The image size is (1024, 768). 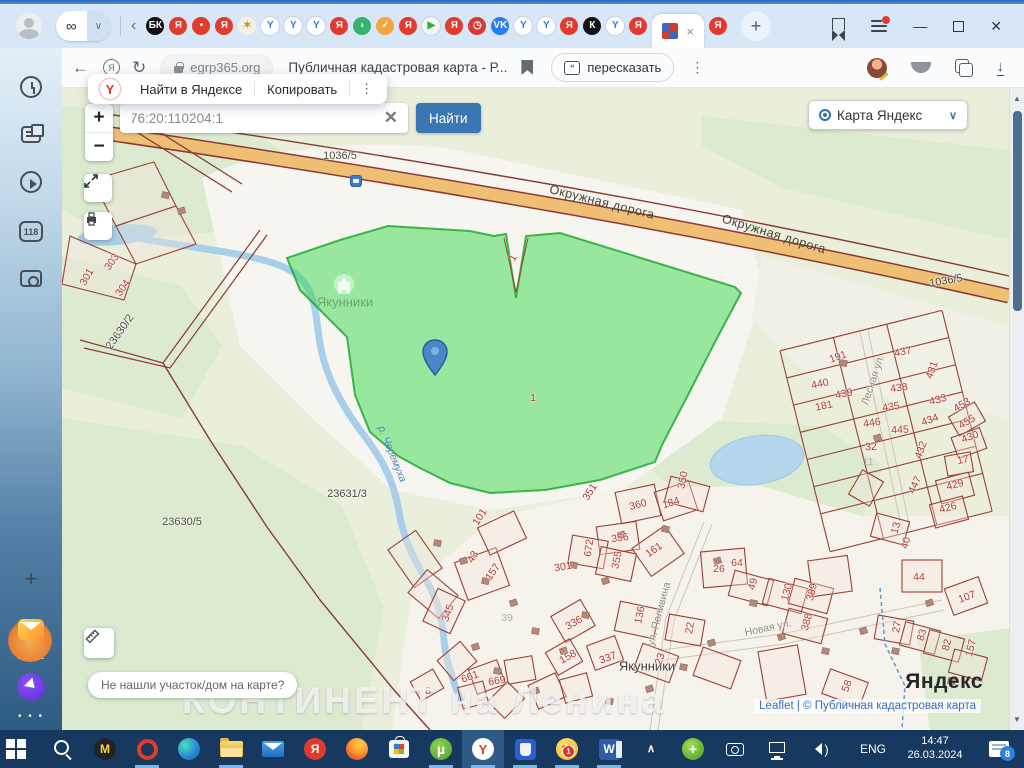 What do you see at coordinates (176, 118) in the screenshot?
I see `search-value: 76:20:110204:1` at bounding box center [176, 118].